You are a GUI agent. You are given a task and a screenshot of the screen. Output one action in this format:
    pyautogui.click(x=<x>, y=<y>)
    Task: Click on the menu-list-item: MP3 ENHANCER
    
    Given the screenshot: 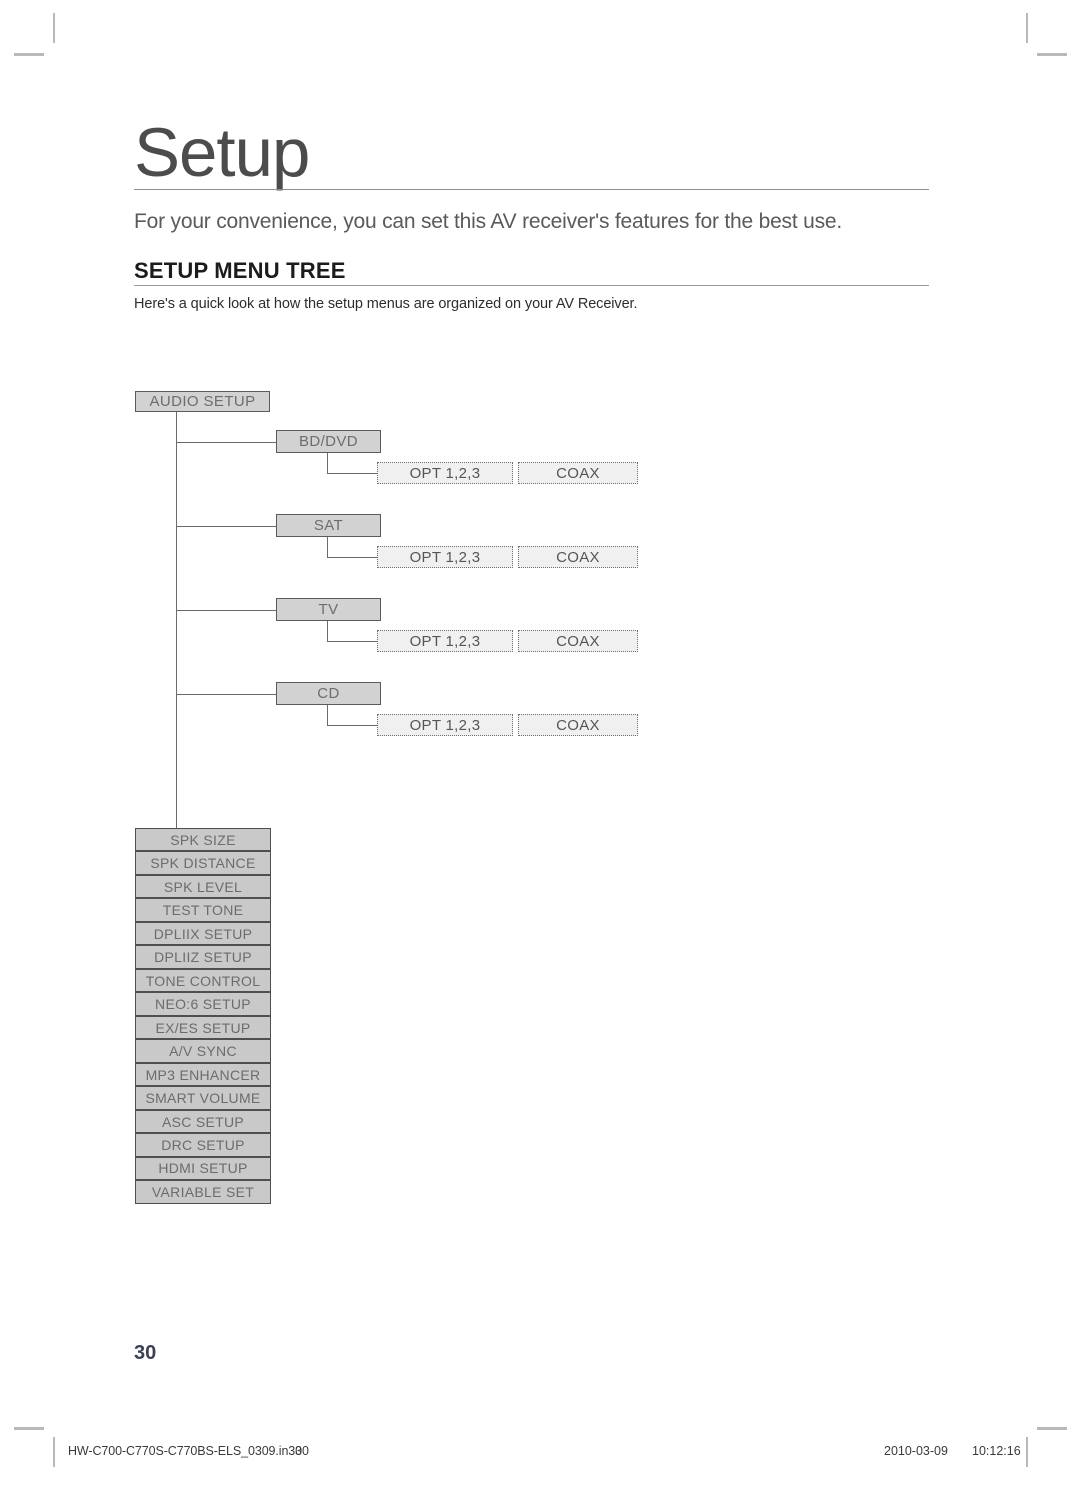 What is the action you would take?
    pyautogui.click(x=203, y=1074)
    